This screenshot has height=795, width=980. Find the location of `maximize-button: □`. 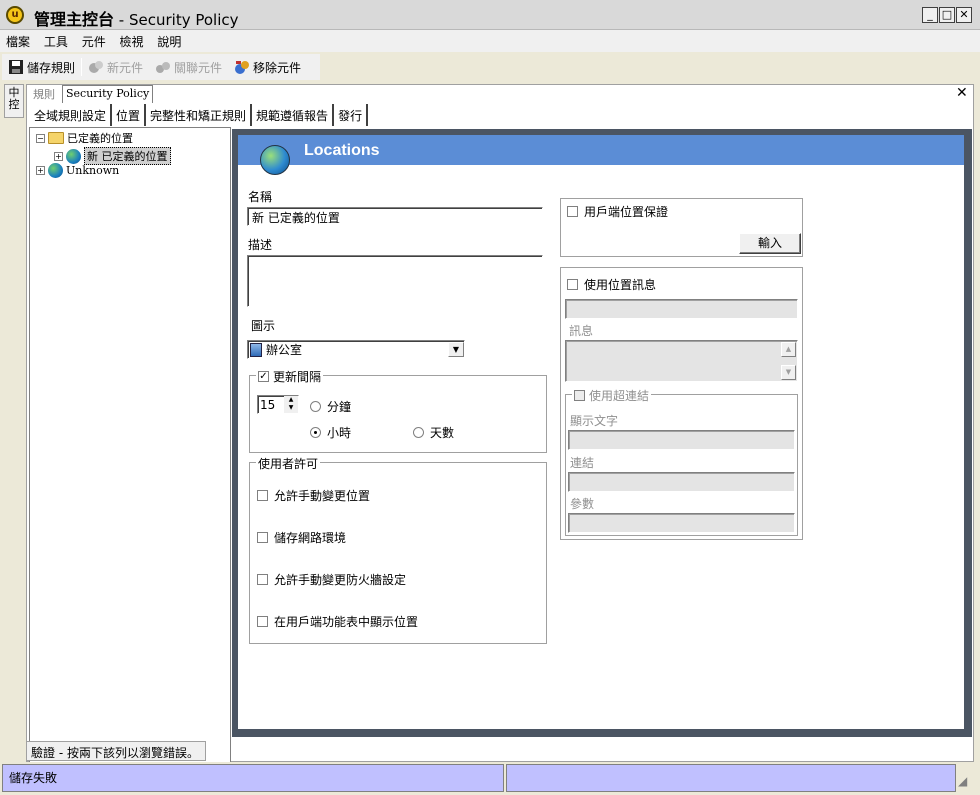

maximize-button: □ is located at coordinates (947, 15).